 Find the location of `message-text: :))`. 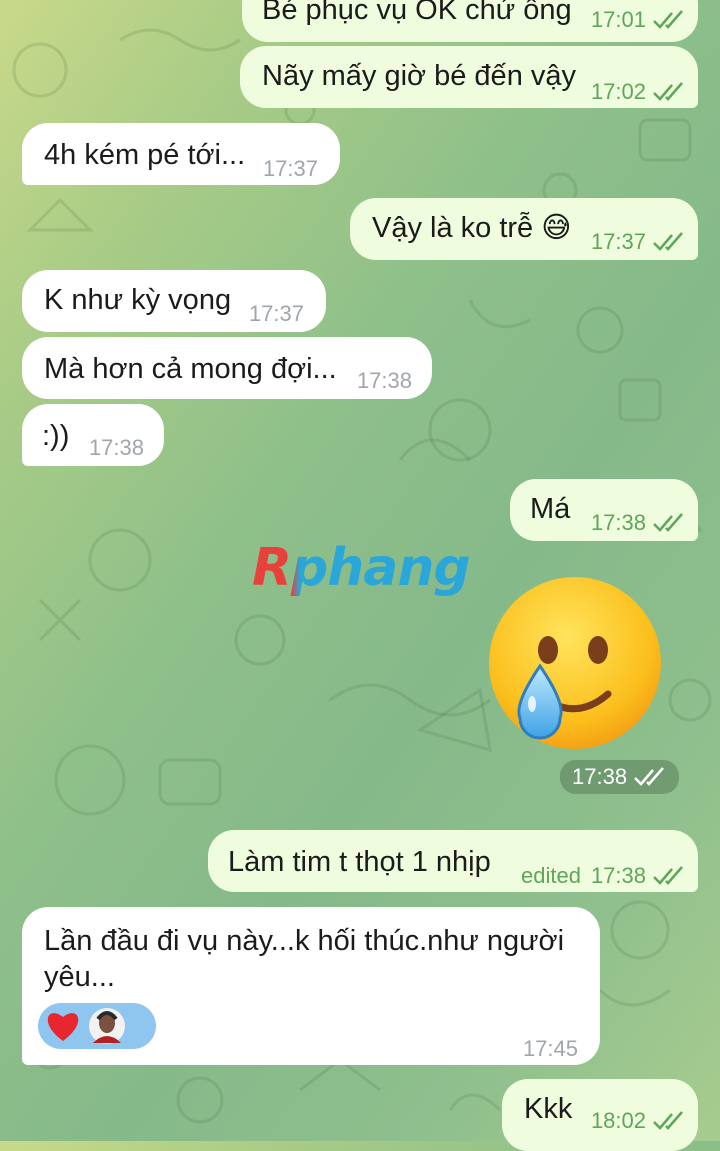

message-text: :)) is located at coordinates (56, 436).